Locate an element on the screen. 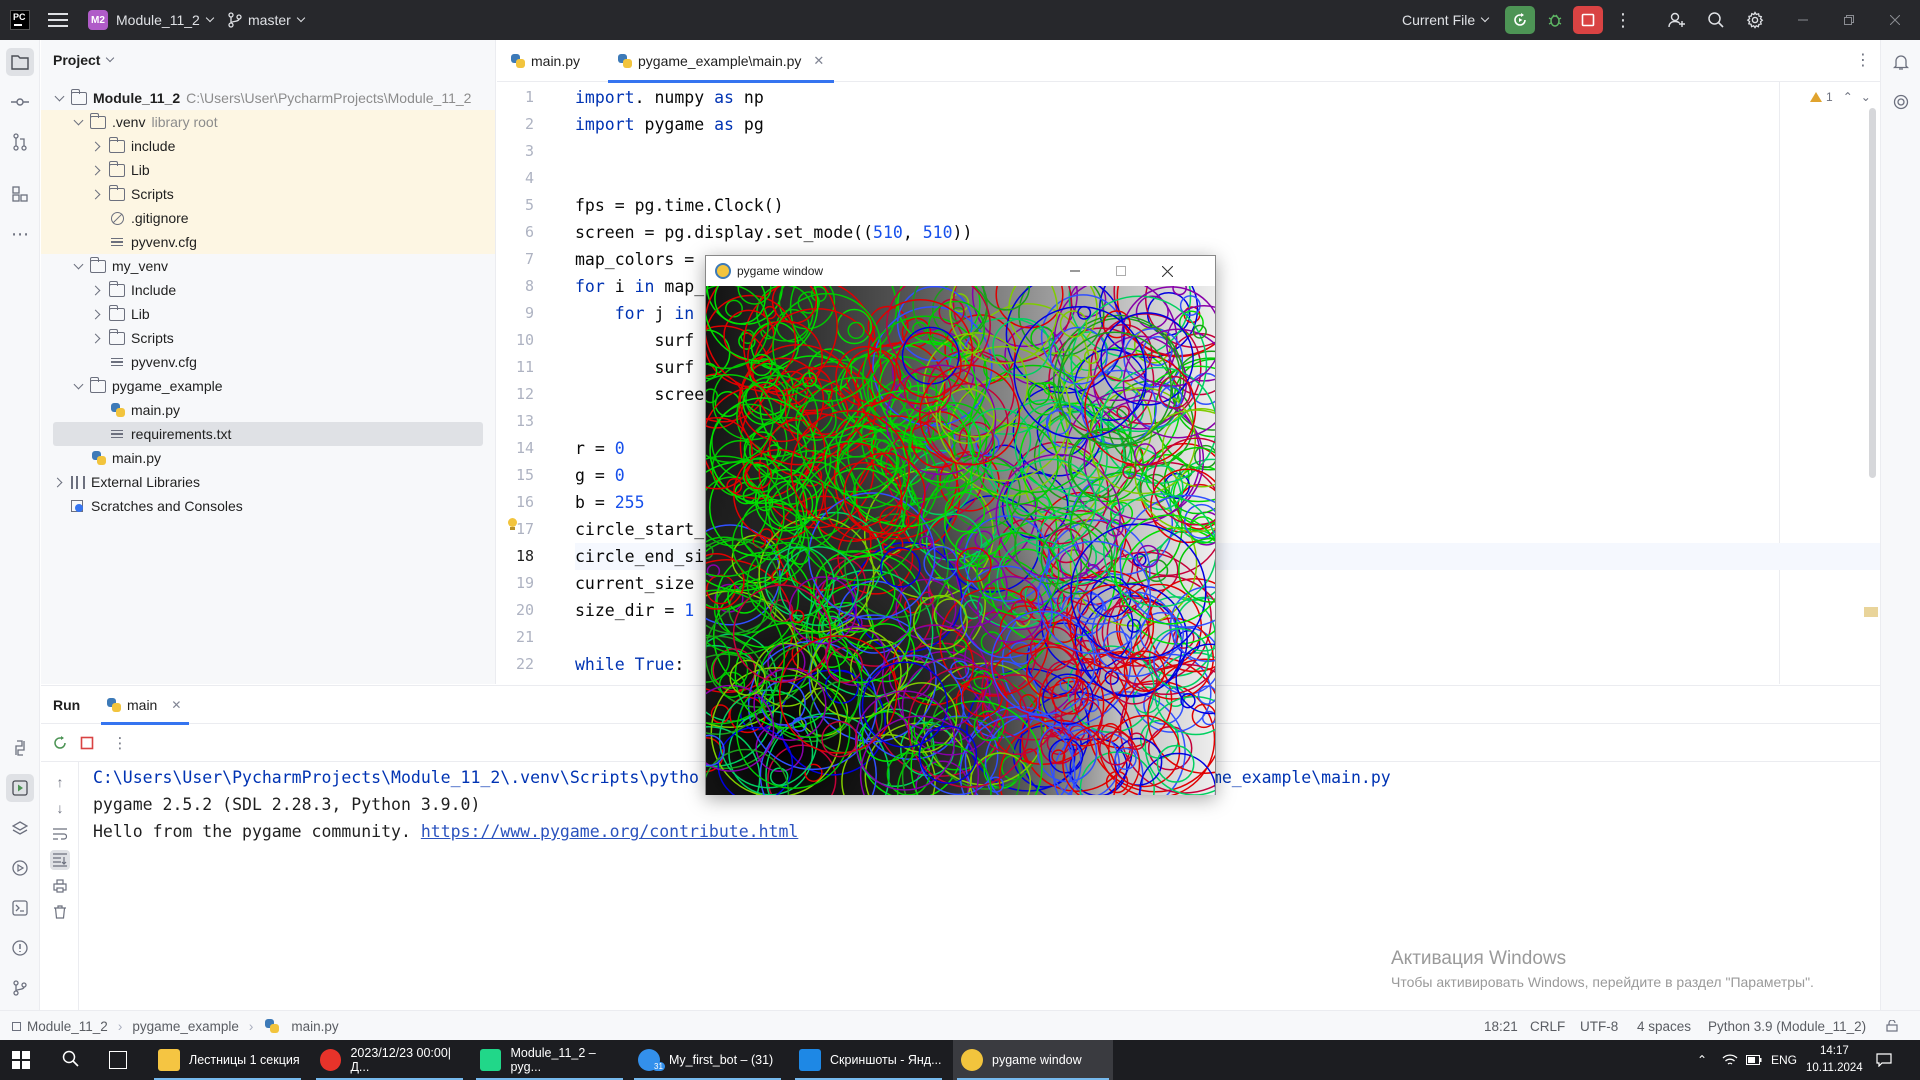 The width and height of the screenshot is (1920, 1080). project-panel-header: Project is located at coordinates (84, 60).